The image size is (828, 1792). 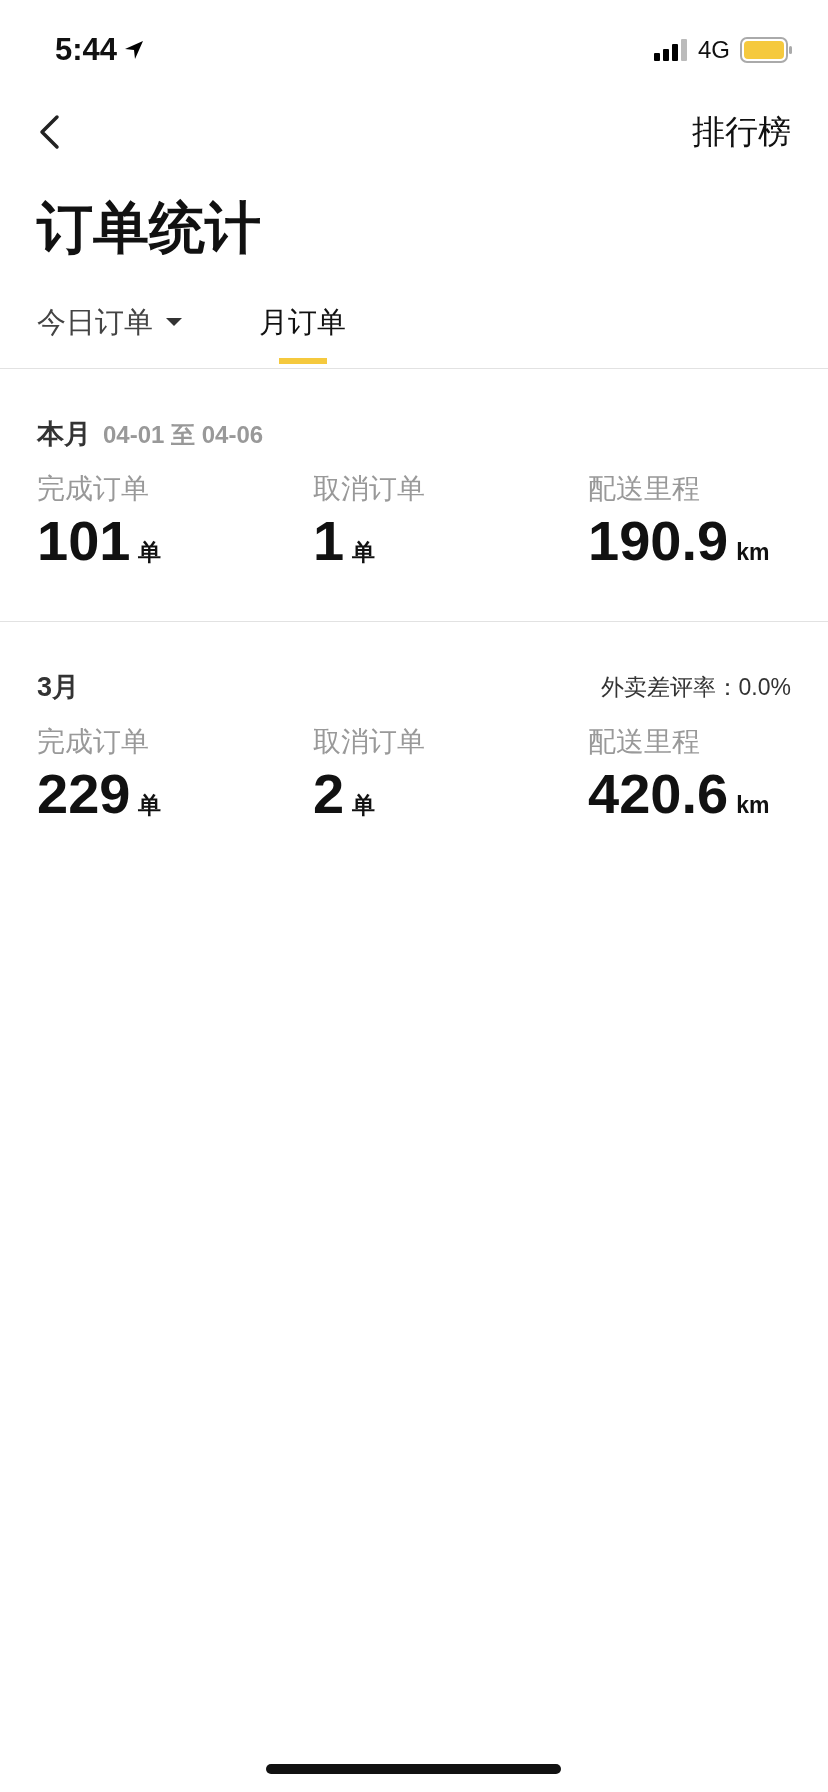 What do you see at coordinates (58, 687) in the screenshot?
I see `month-title: 3月` at bounding box center [58, 687].